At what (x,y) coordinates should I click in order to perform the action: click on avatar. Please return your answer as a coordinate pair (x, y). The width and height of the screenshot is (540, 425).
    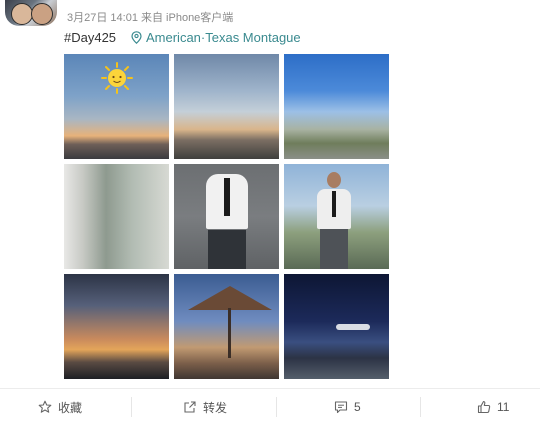
    Looking at the image, I should click on (31, 13).